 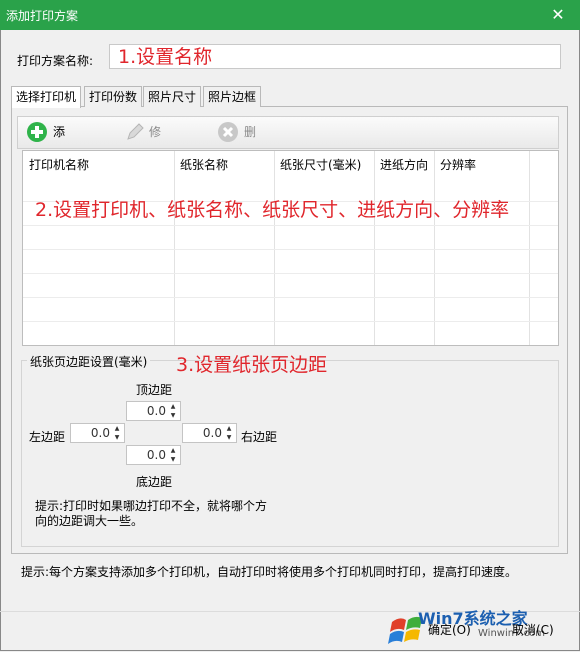 I want to click on ok-button: 确定(O), so click(x=449, y=630).